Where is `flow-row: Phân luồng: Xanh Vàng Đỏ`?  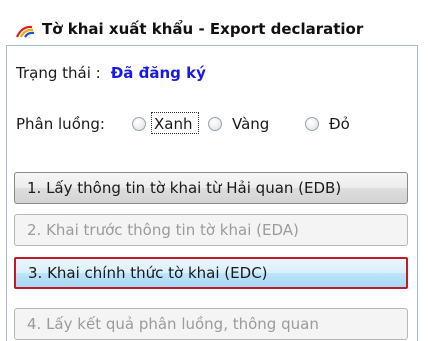
flow-row: Phân luồng: Xanh Vàng Đỏ is located at coordinates (216, 124).